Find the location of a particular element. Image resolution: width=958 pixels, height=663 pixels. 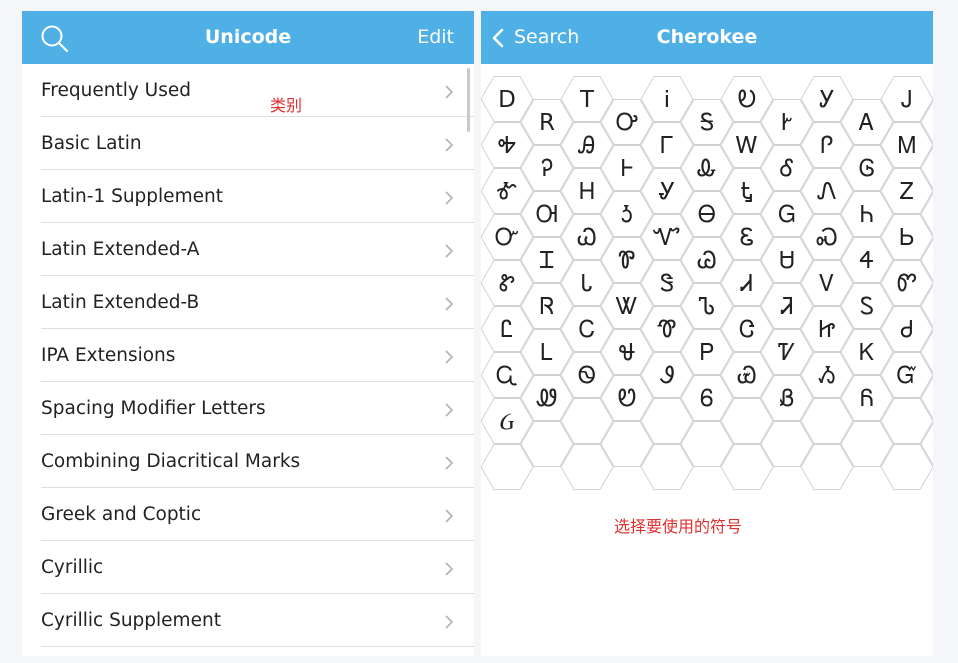

symbol-glyph: Ꮦ is located at coordinates (707, 307).